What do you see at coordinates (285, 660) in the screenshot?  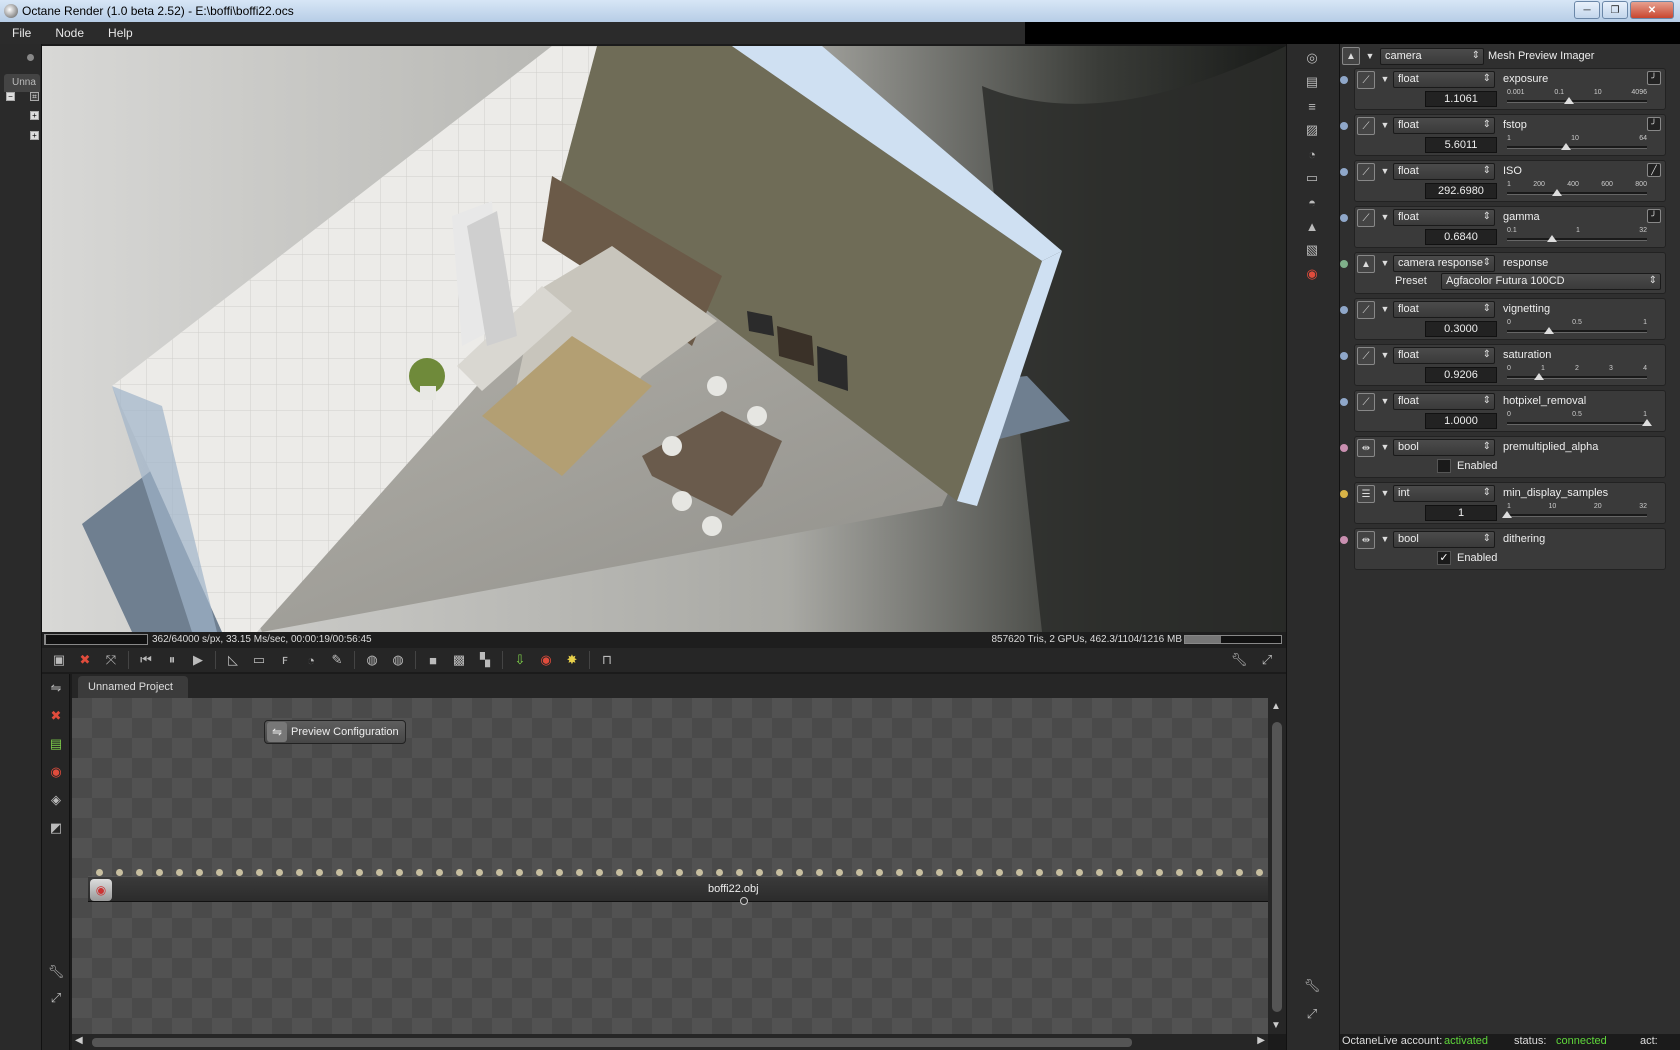 I see `autofocus-icon: ꜰ` at bounding box center [285, 660].